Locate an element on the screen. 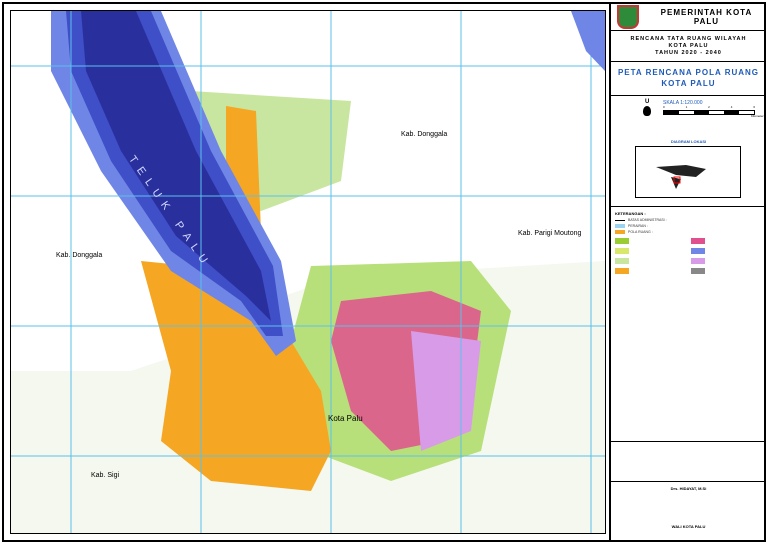  header-block: PEMERINTAH KOTA PALU is located at coordinates (688, 17).